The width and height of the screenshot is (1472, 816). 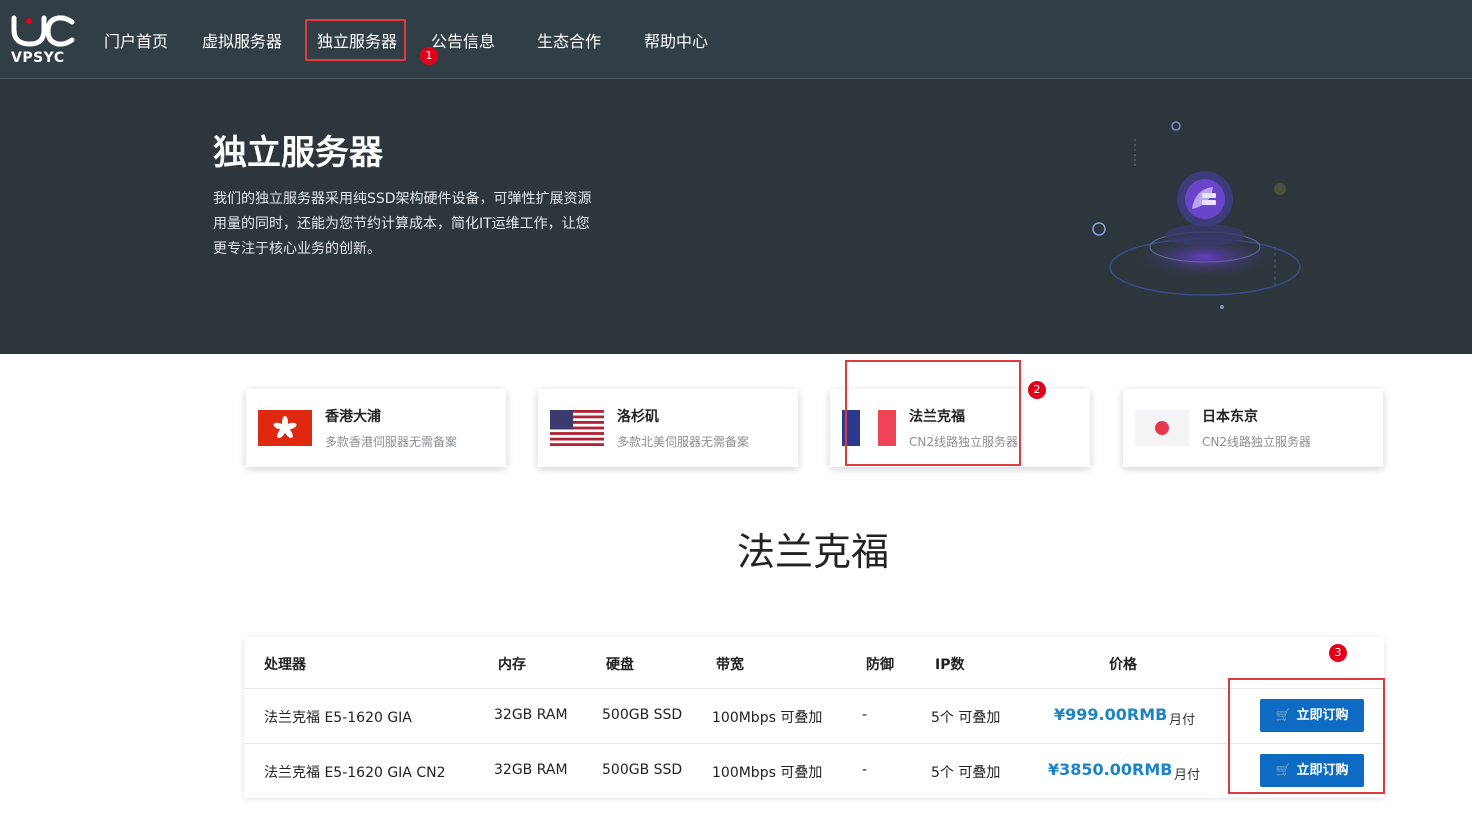 I want to click on header-cpu: 处理器, so click(x=285, y=665).